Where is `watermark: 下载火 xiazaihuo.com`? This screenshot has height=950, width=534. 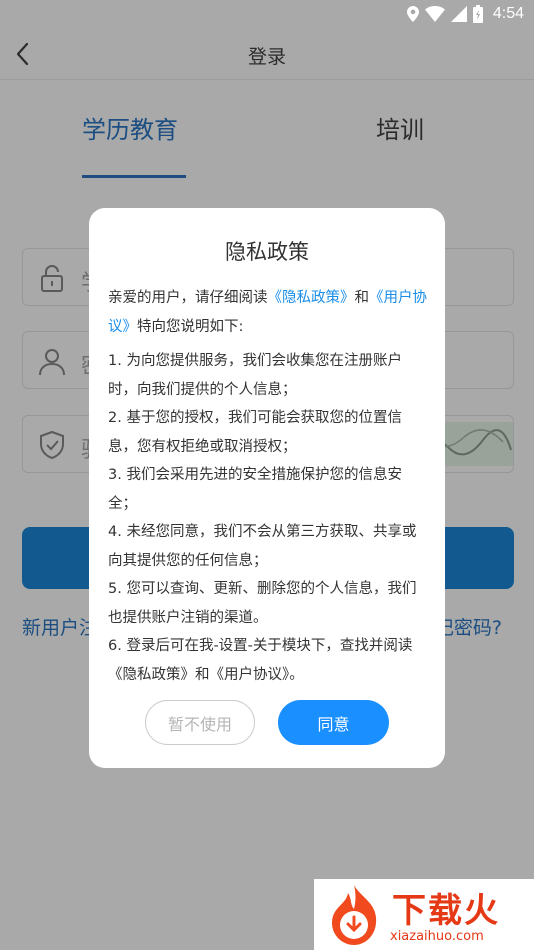 watermark: 下载火 xiazaihuo.com is located at coordinates (424, 914).